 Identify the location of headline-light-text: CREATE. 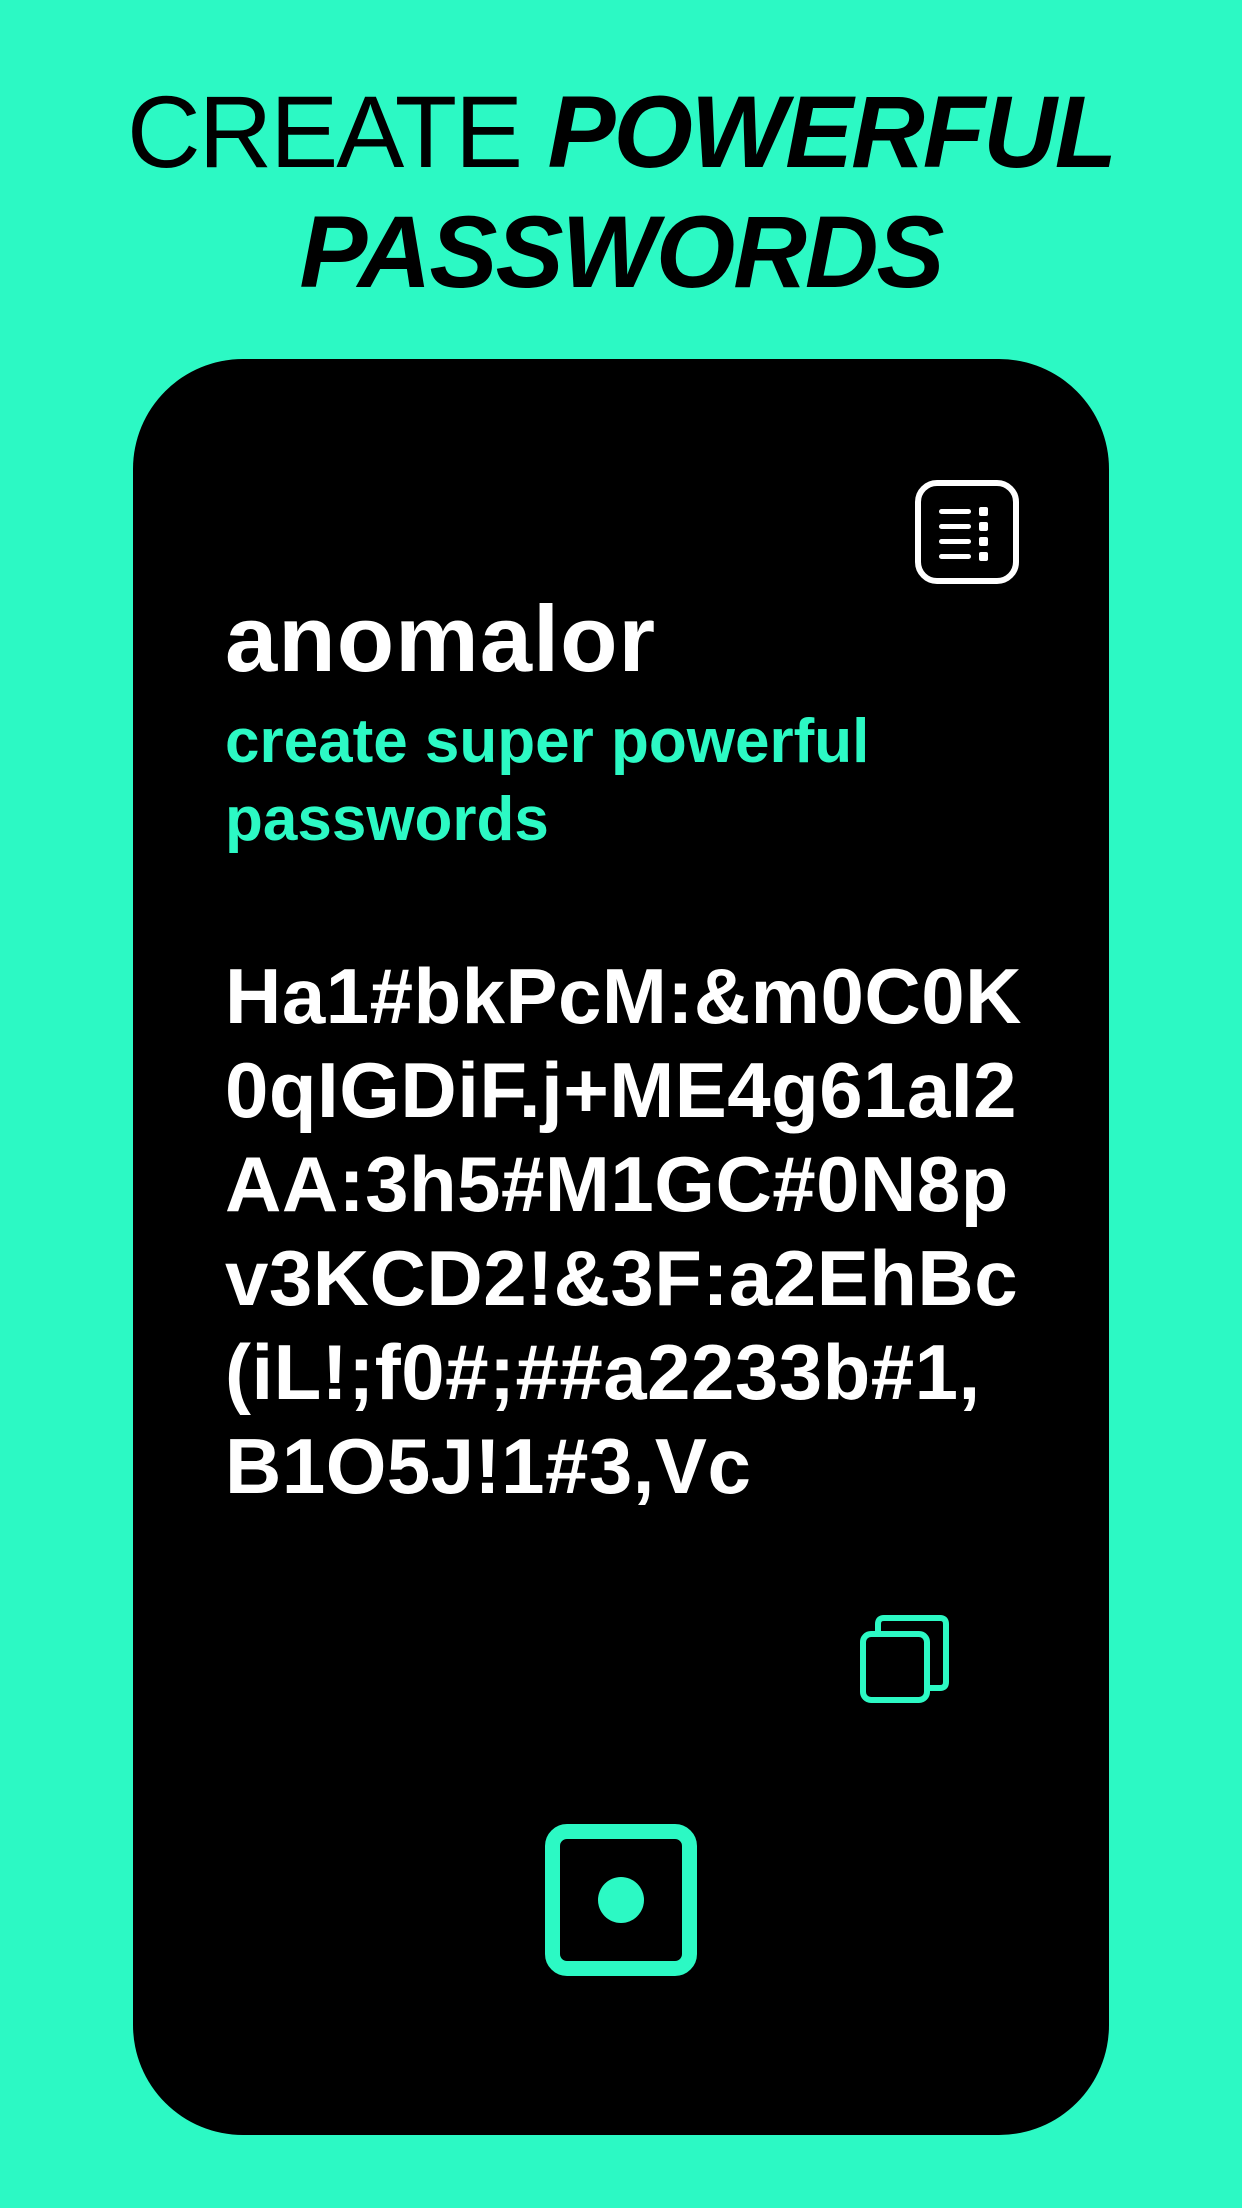
(337, 132).